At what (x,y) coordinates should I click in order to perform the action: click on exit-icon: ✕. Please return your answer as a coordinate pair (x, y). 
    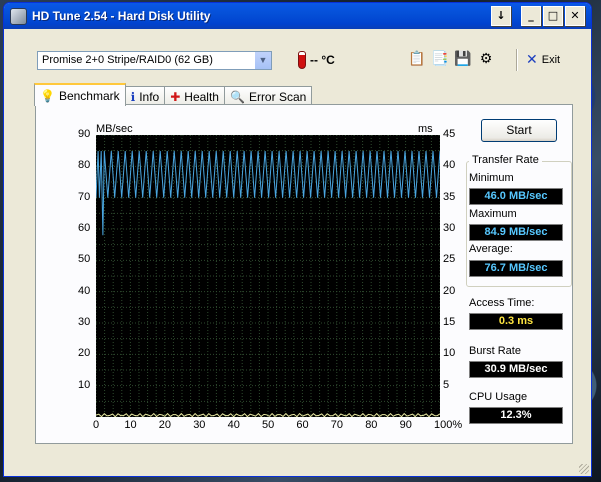
    Looking at the image, I should click on (532, 60).